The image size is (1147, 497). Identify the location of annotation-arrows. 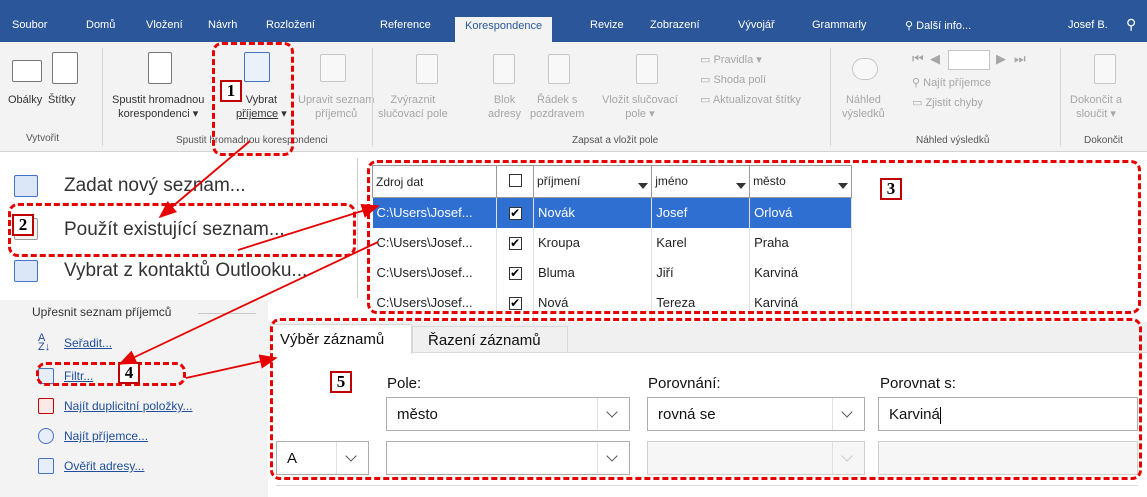
(249, 259).